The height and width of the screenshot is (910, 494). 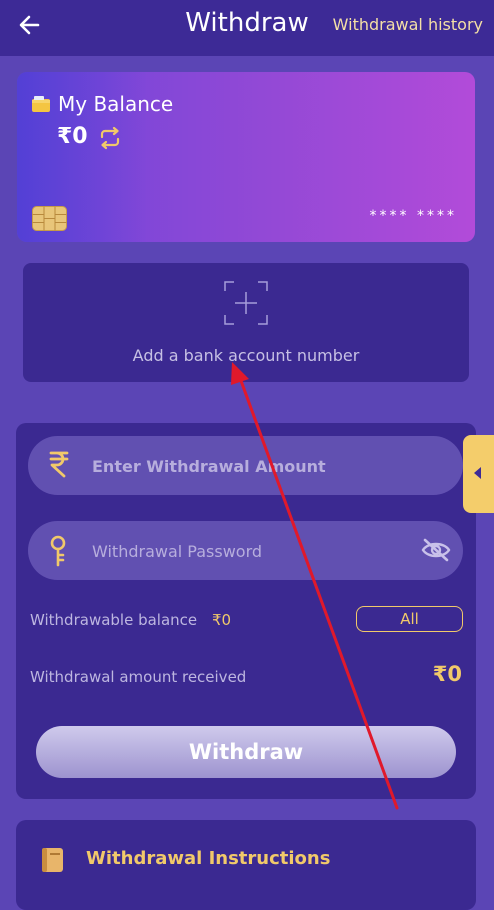 I want to click on withdrawable-balance-value: ₹0, so click(x=222, y=620).